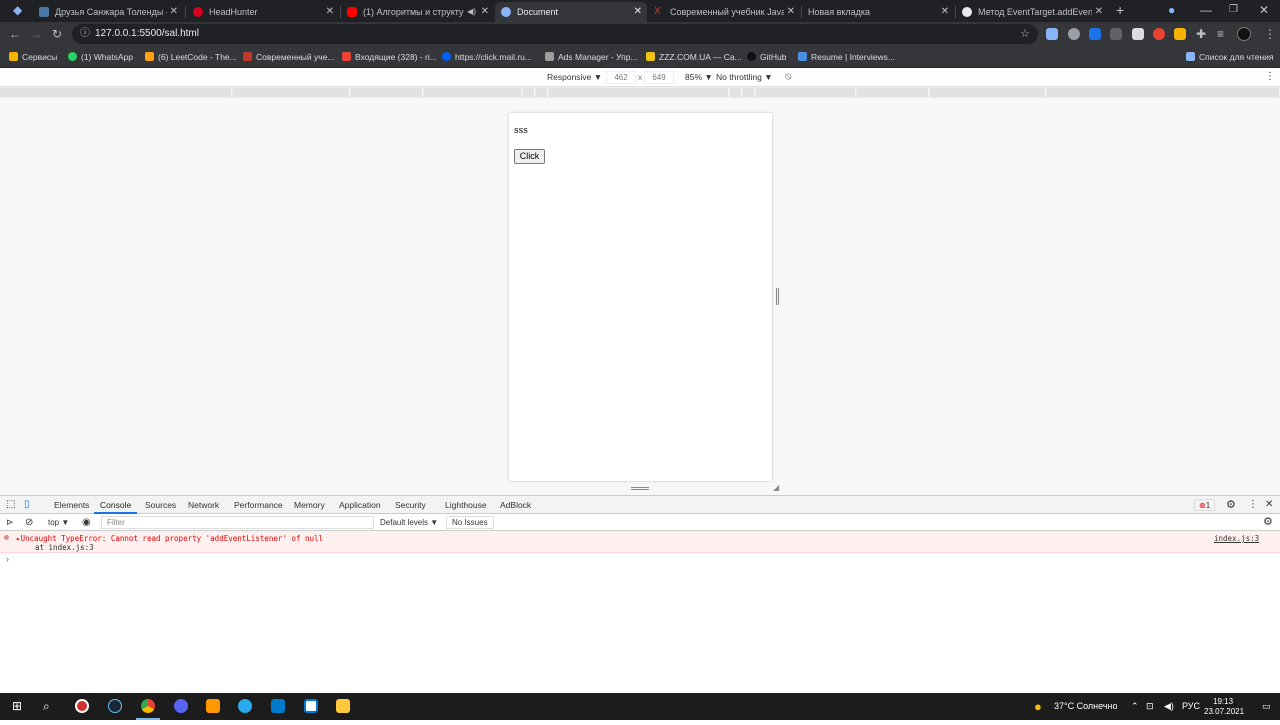 The image size is (1280, 725). What do you see at coordinates (203, 505) in the screenshot?
I see `tab-network: Network` at bounding box center [203, 505].